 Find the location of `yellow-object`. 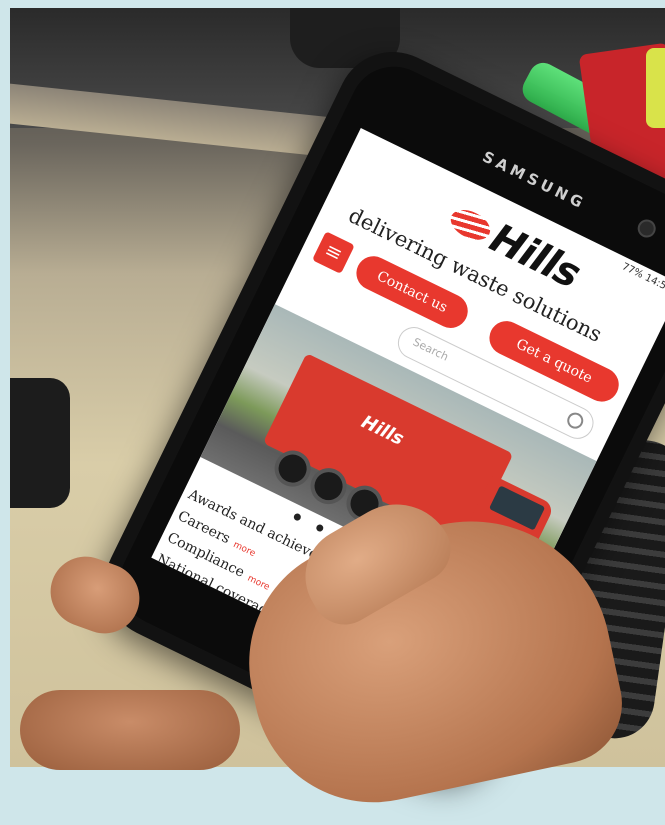

yellow-object is located at coordinates (655, 88).